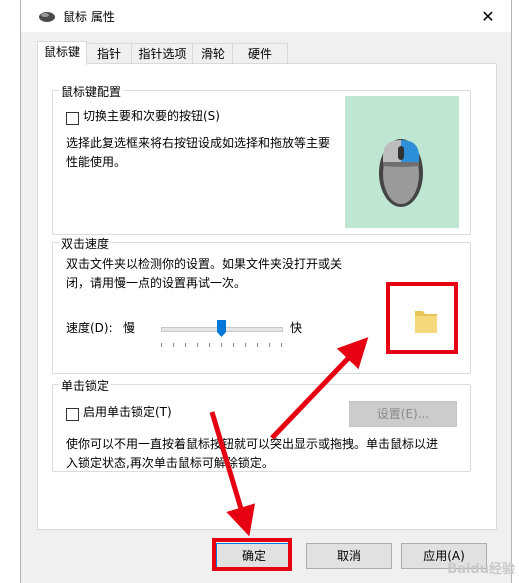 The height and width of the screenshot is (583, 519). What do you see at coordinates (62, 53) in the screenshot?
I see `tab-buttons: 鼠标键` at bounding box center [62, 53].